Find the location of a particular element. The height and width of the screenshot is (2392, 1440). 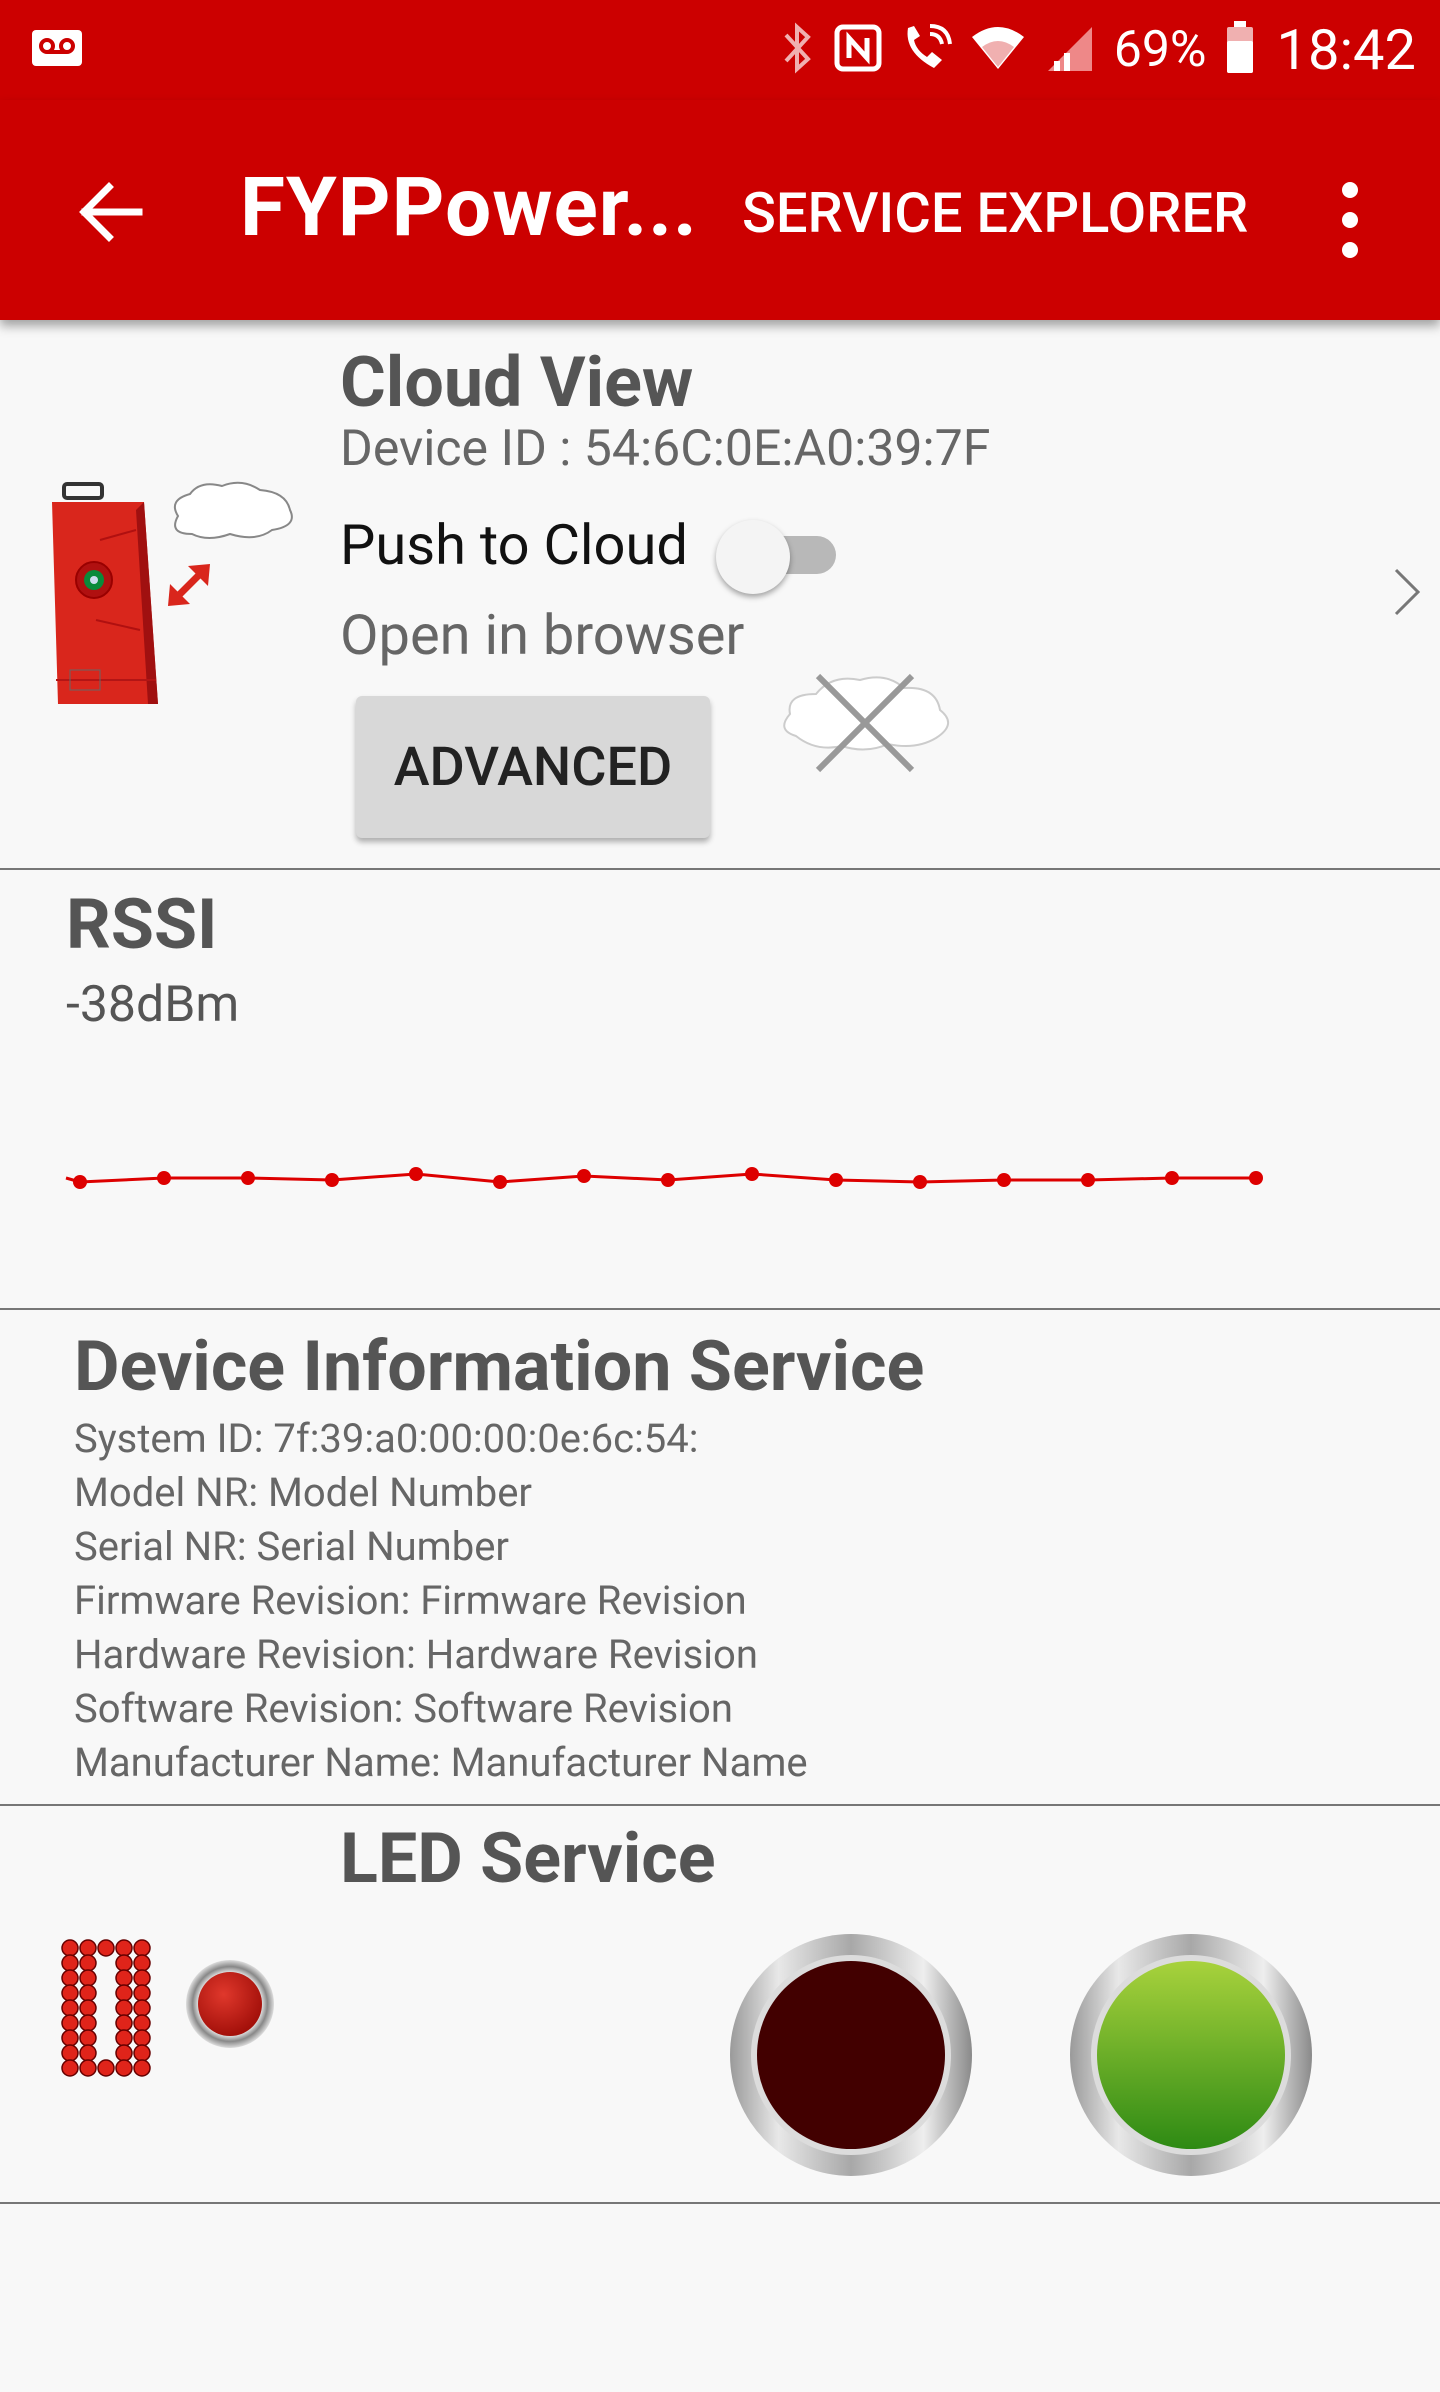

led-green-button is located at coordinates (1191, 2057).